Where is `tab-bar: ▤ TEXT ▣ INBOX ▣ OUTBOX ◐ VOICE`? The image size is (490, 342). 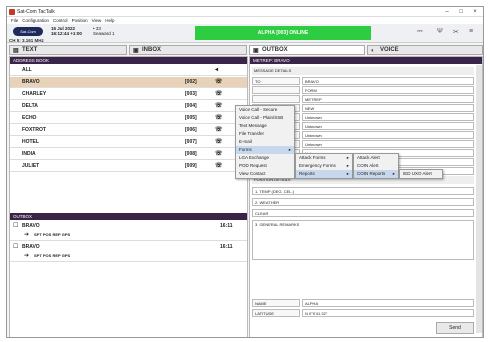 tab-bar: ▤ TEXT ▣ INBOX ▣ OUTBOX ◐ VOICE is located at coordinates (245, 50).